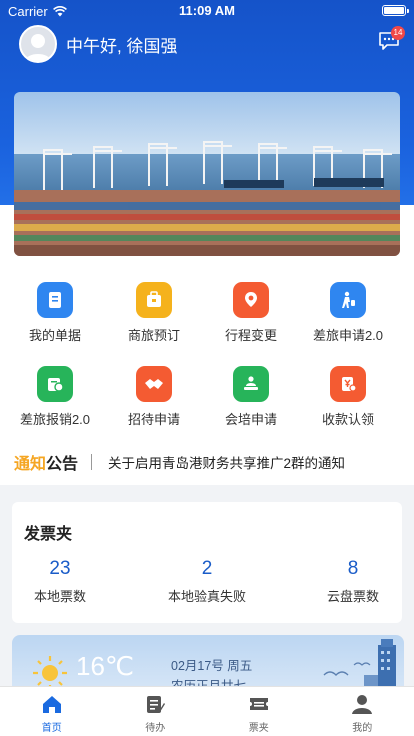 The height and width of the screenshot is (736, 414). I want to click on user-silhouette-icon, so click(38, 47).